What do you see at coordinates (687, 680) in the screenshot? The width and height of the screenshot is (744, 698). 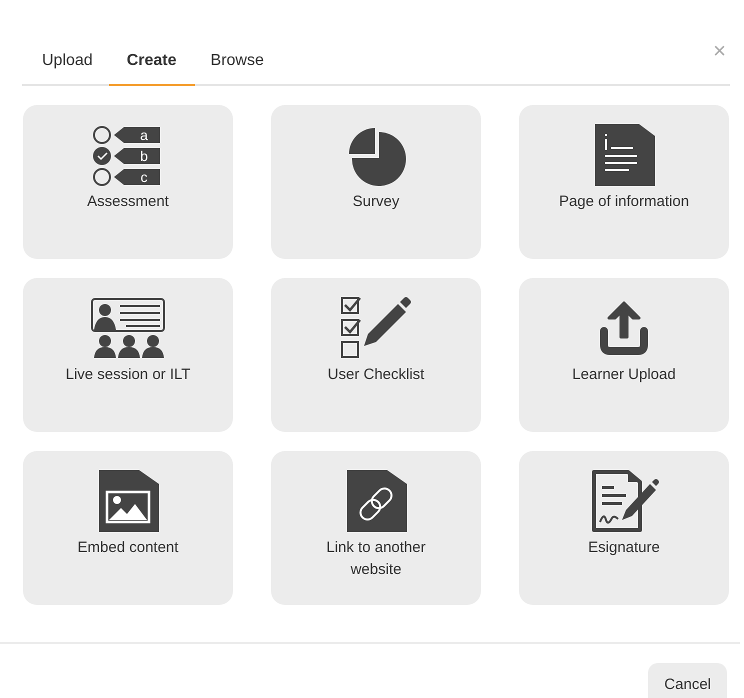 I see `cancel-button: Cancel` at bounding box center [687, 680].